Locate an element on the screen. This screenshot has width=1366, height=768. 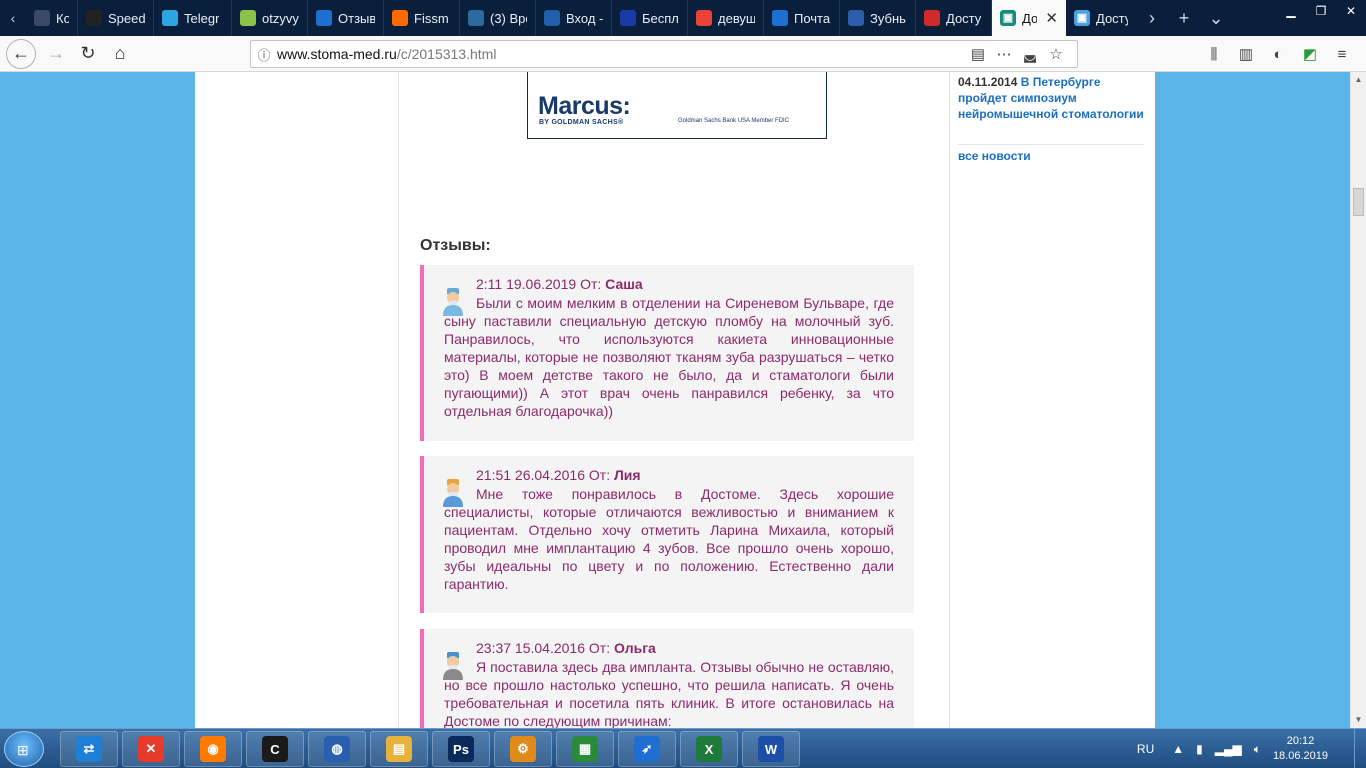
review-meta: 2:11 19.06.2019 От: Саша is located at coordinates (559, 284).